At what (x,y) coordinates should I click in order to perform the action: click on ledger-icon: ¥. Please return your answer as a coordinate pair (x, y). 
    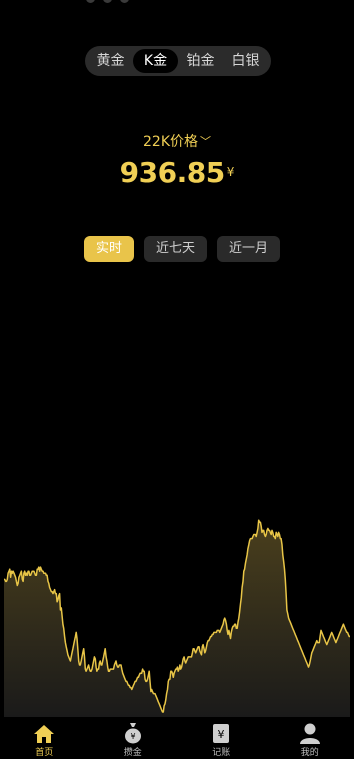
    Looking at the image, I should click on (221, 733).